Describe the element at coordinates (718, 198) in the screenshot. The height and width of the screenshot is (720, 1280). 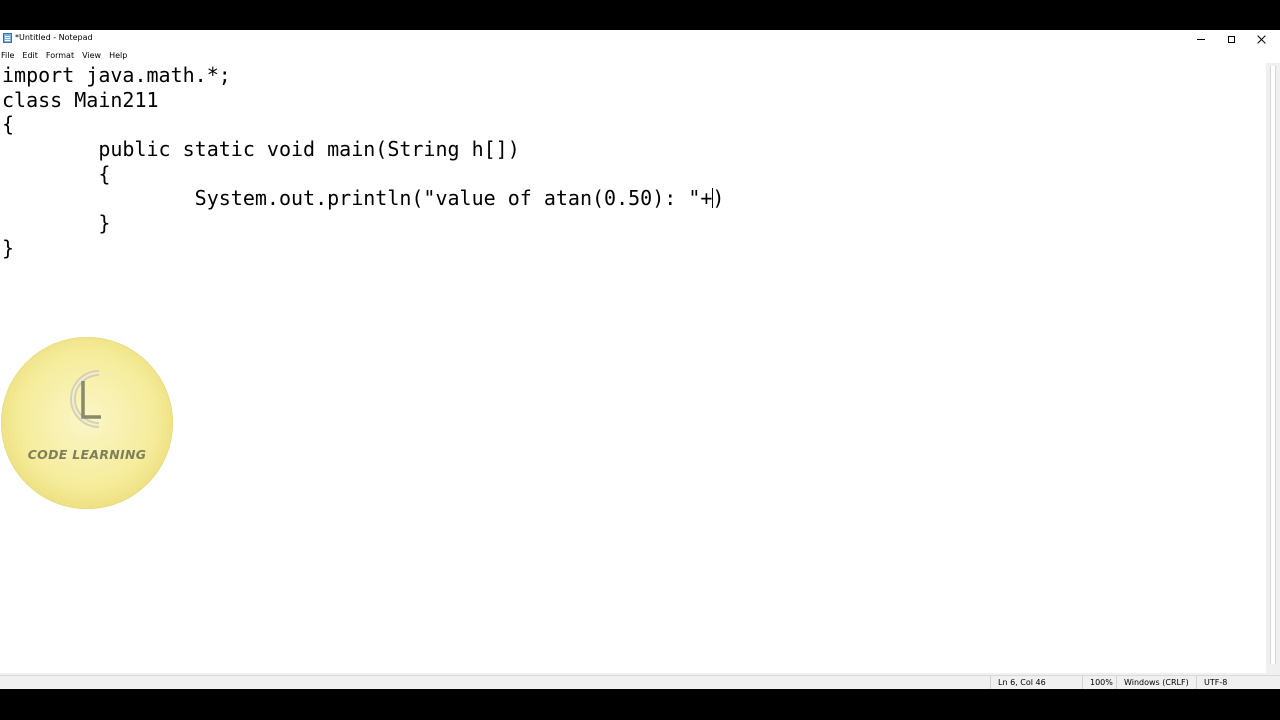
I see `code-line-suffix: )` at that location.